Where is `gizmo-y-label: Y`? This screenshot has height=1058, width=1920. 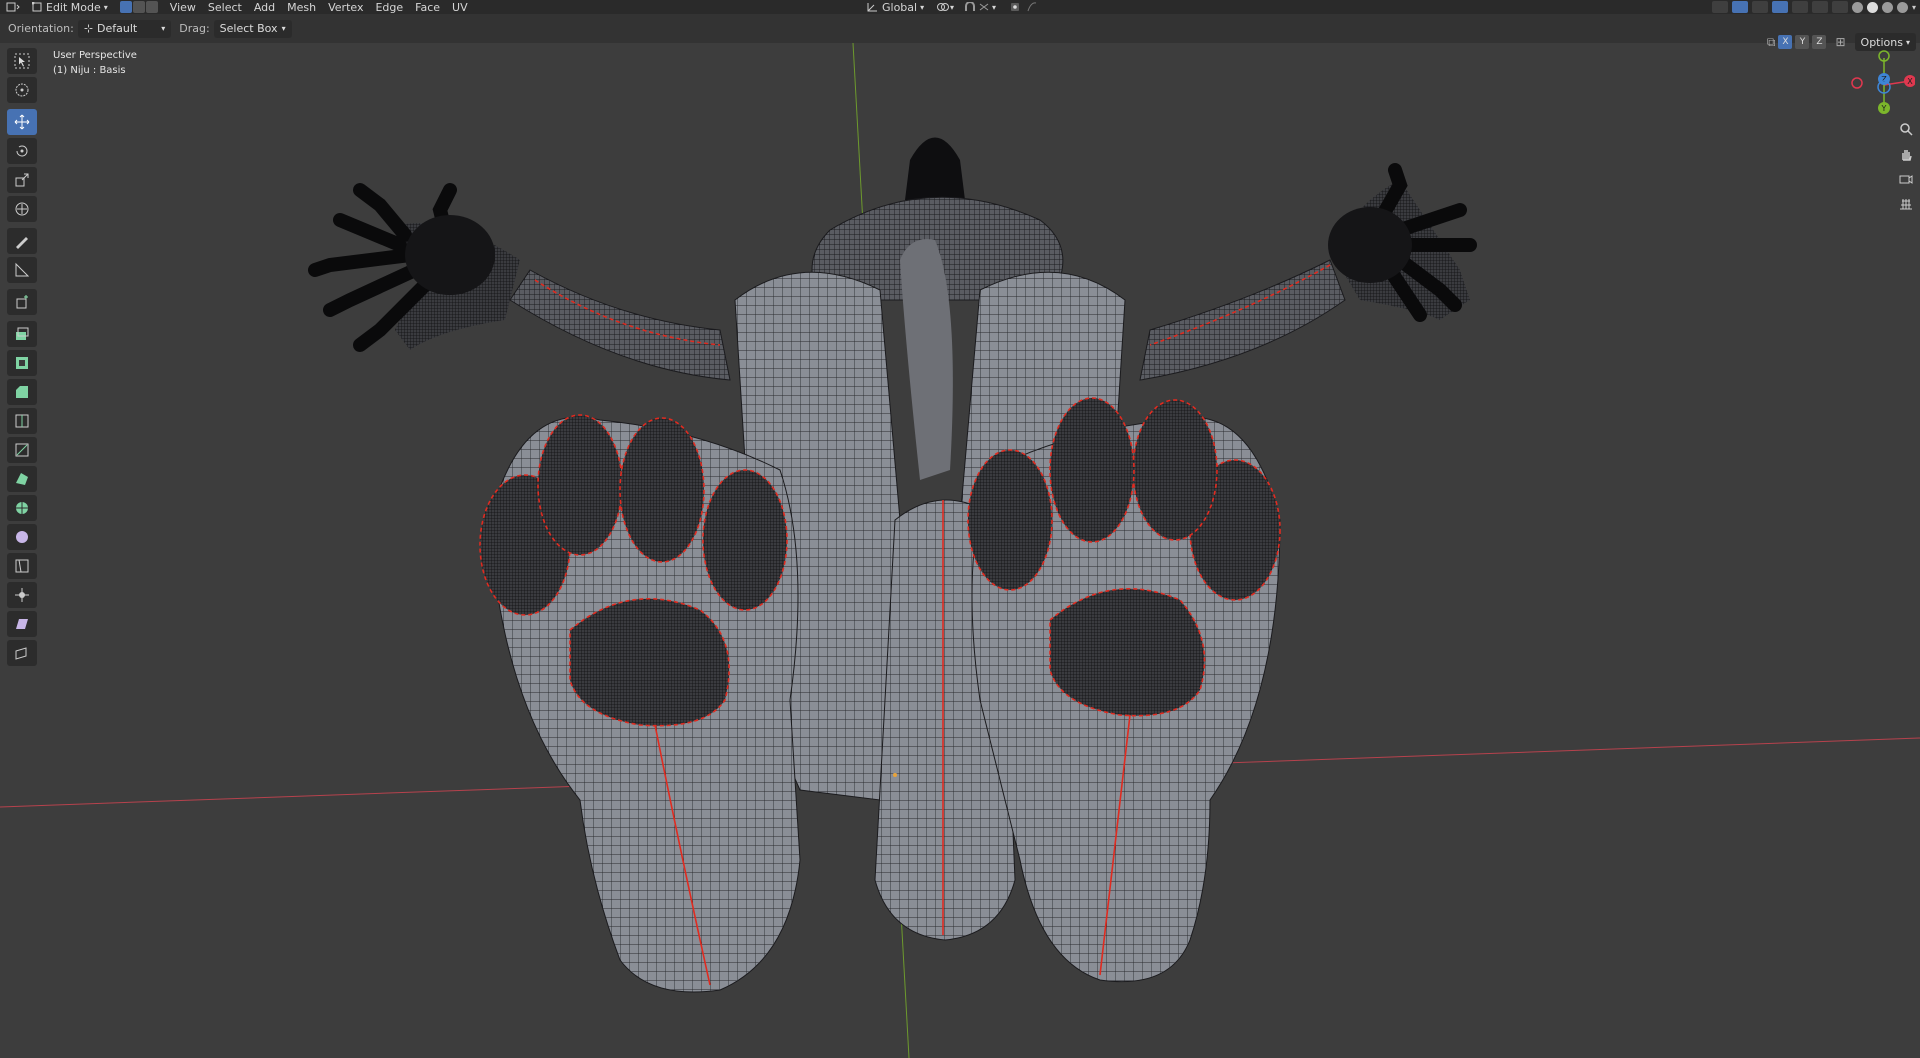
gizmo-y-label: Y is located at coordinates (1884, 108).